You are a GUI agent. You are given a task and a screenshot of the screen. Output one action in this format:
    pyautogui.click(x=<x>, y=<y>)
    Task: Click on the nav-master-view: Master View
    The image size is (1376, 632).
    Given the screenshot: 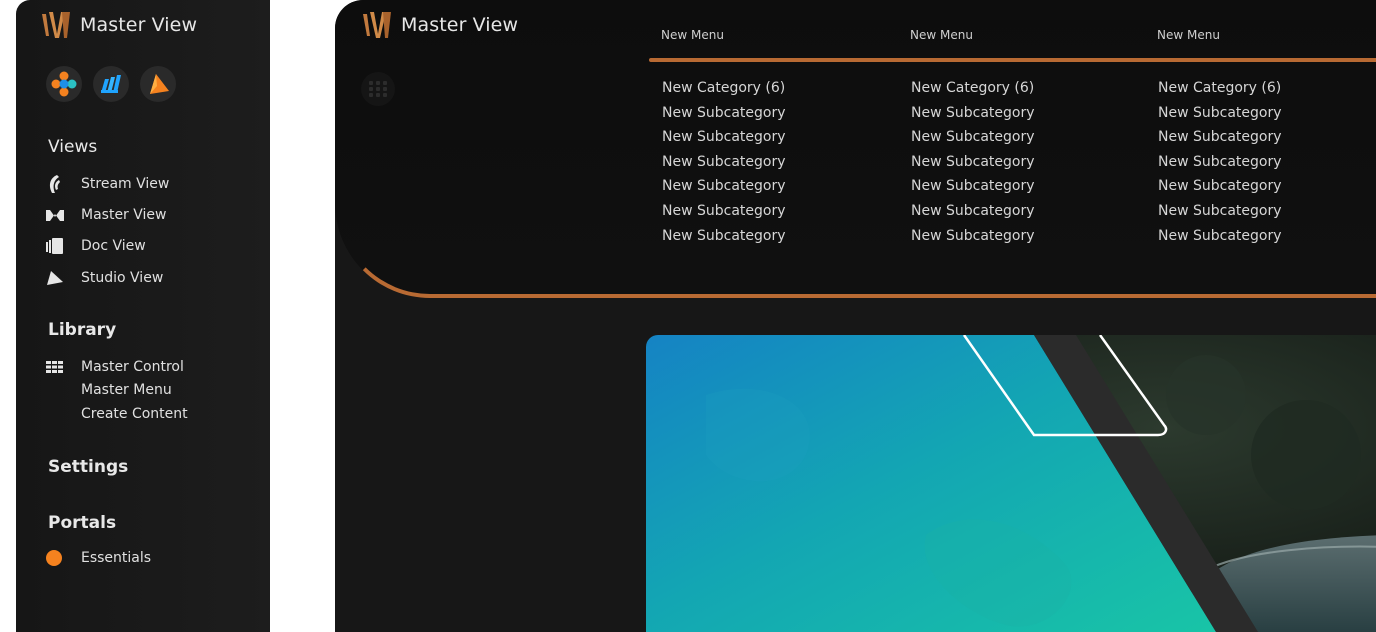 What is the action you would take?
    pyautogui.click(x=106, y=215)
    